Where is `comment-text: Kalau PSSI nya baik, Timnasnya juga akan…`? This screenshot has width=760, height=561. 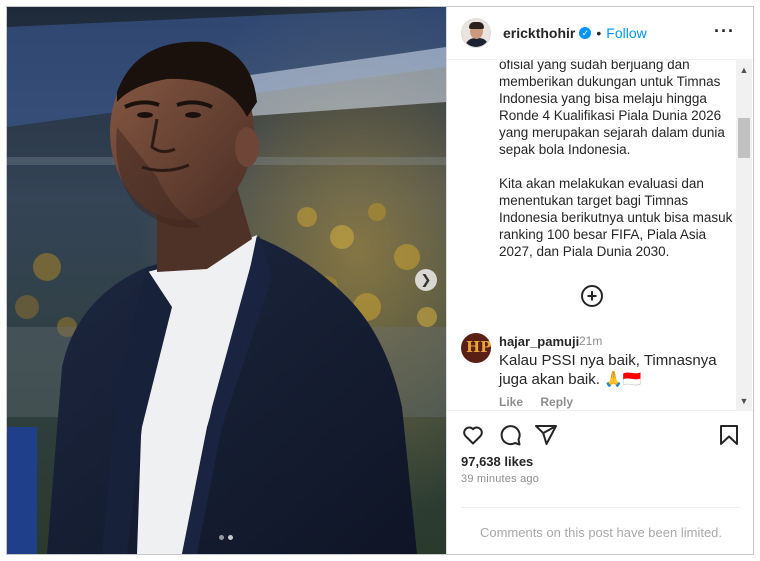 comment-text: Kalau PSSI nya baik, Timnasnya juga akan… is located at coordinates (608, 370).